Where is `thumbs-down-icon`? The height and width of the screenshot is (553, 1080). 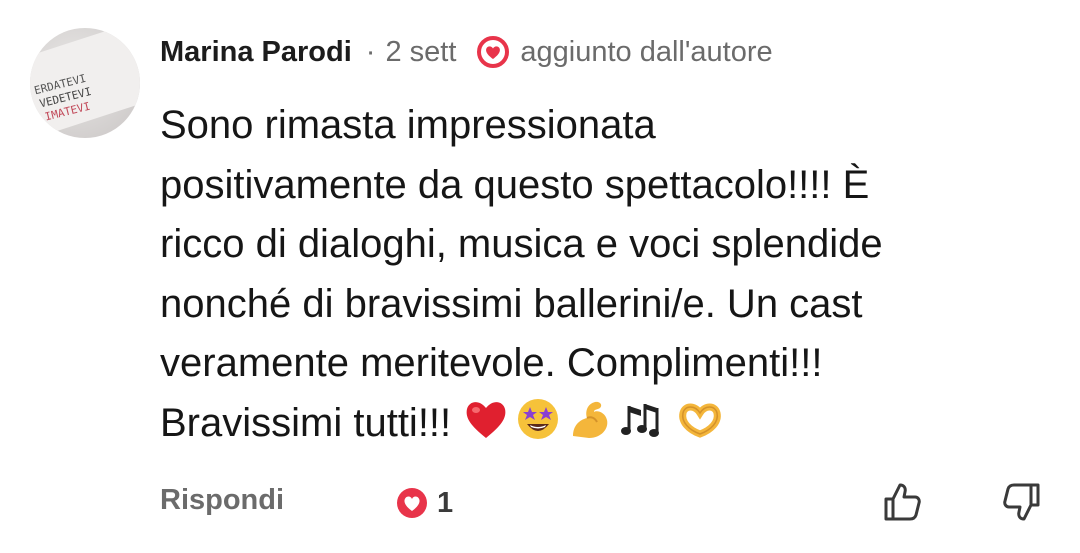
thumbs-down-icon is located at coordinates (1021, 502).